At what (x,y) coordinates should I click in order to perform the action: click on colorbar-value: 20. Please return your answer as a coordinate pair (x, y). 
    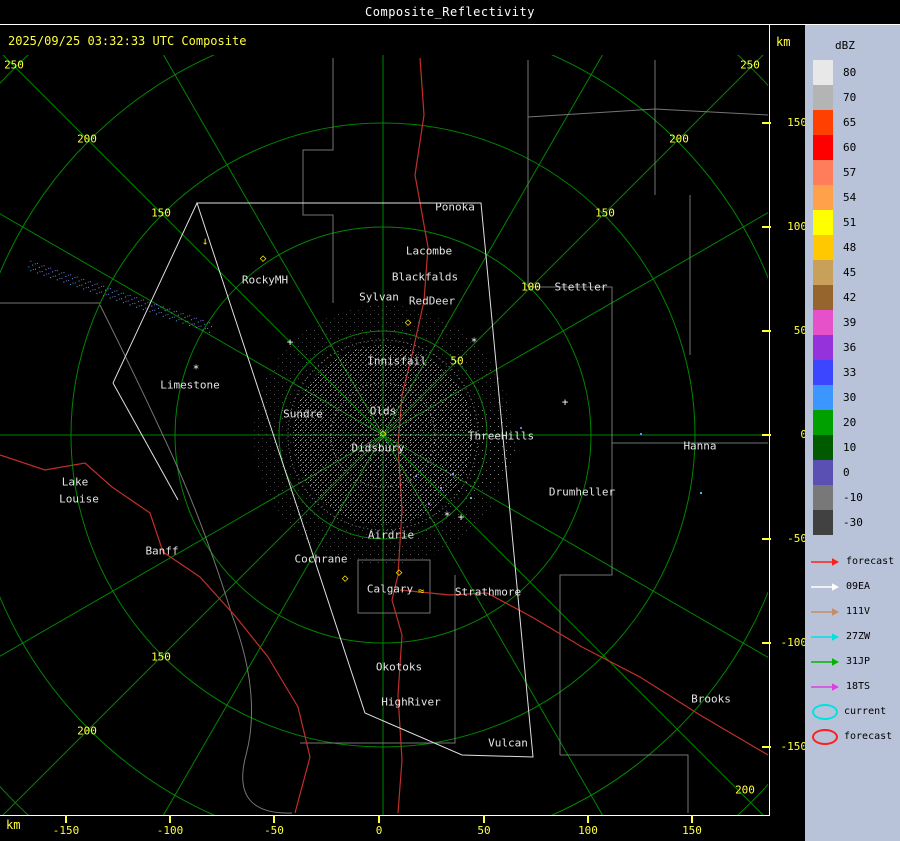
    Looking at the image, I should click on (850, 422).